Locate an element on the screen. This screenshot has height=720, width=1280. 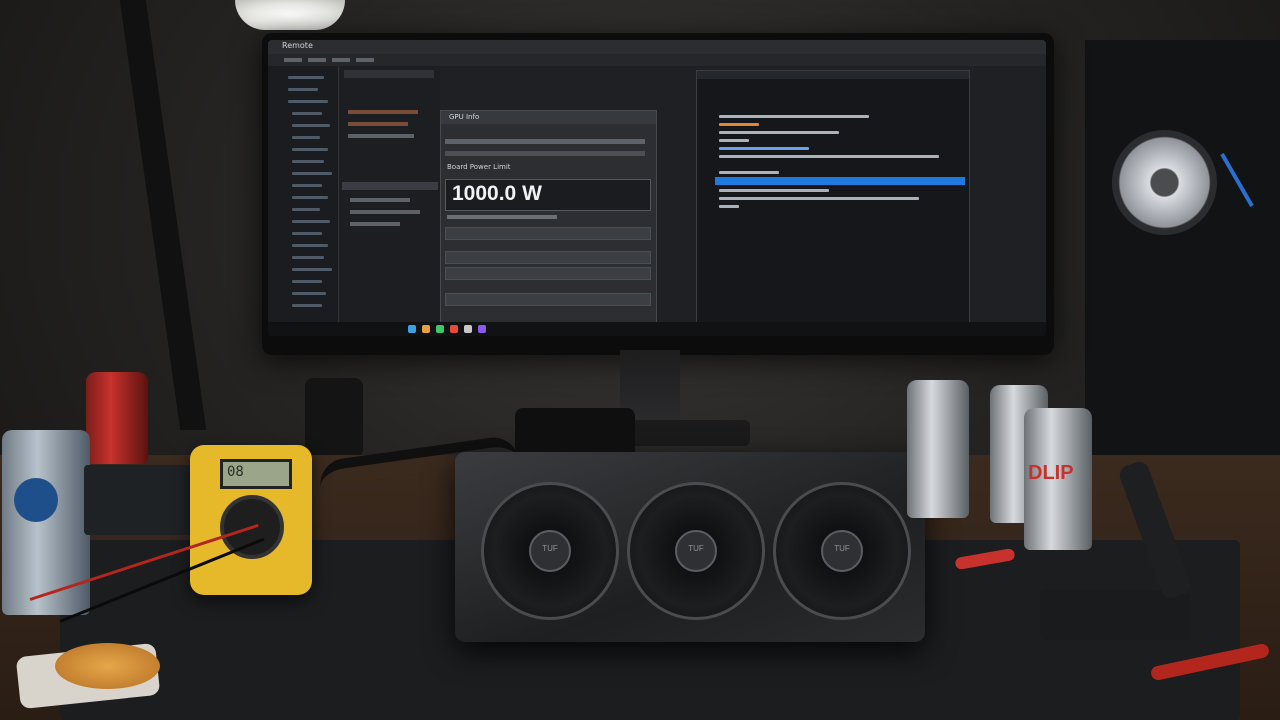
energy-drink-can-red is located at coordinates (117, 418).